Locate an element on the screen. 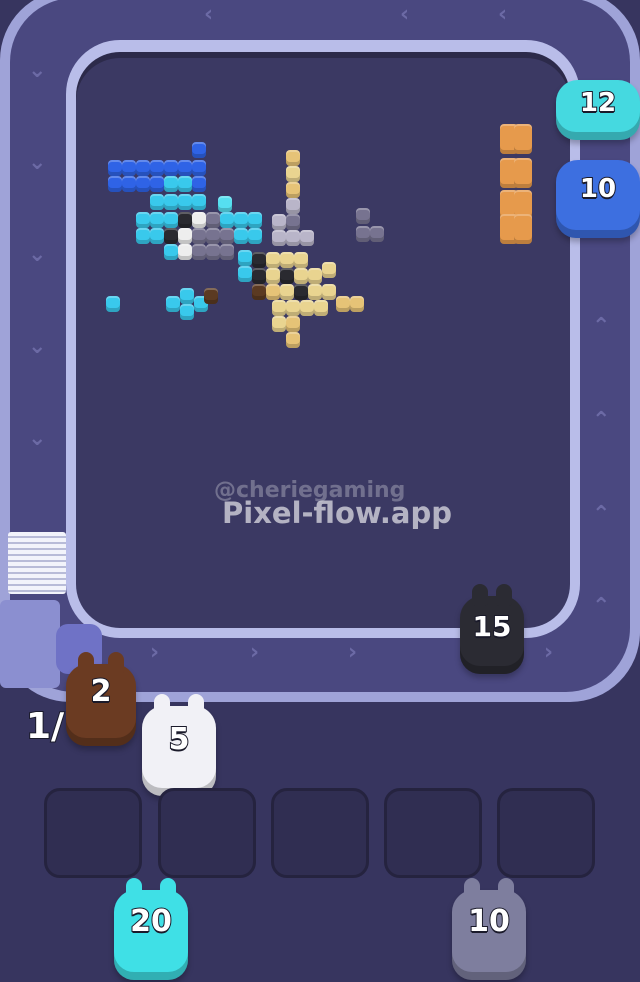 This screenshot has width=640, height=982. watermark-site: Pixel-flow.app is located at coordinates (337, 513).